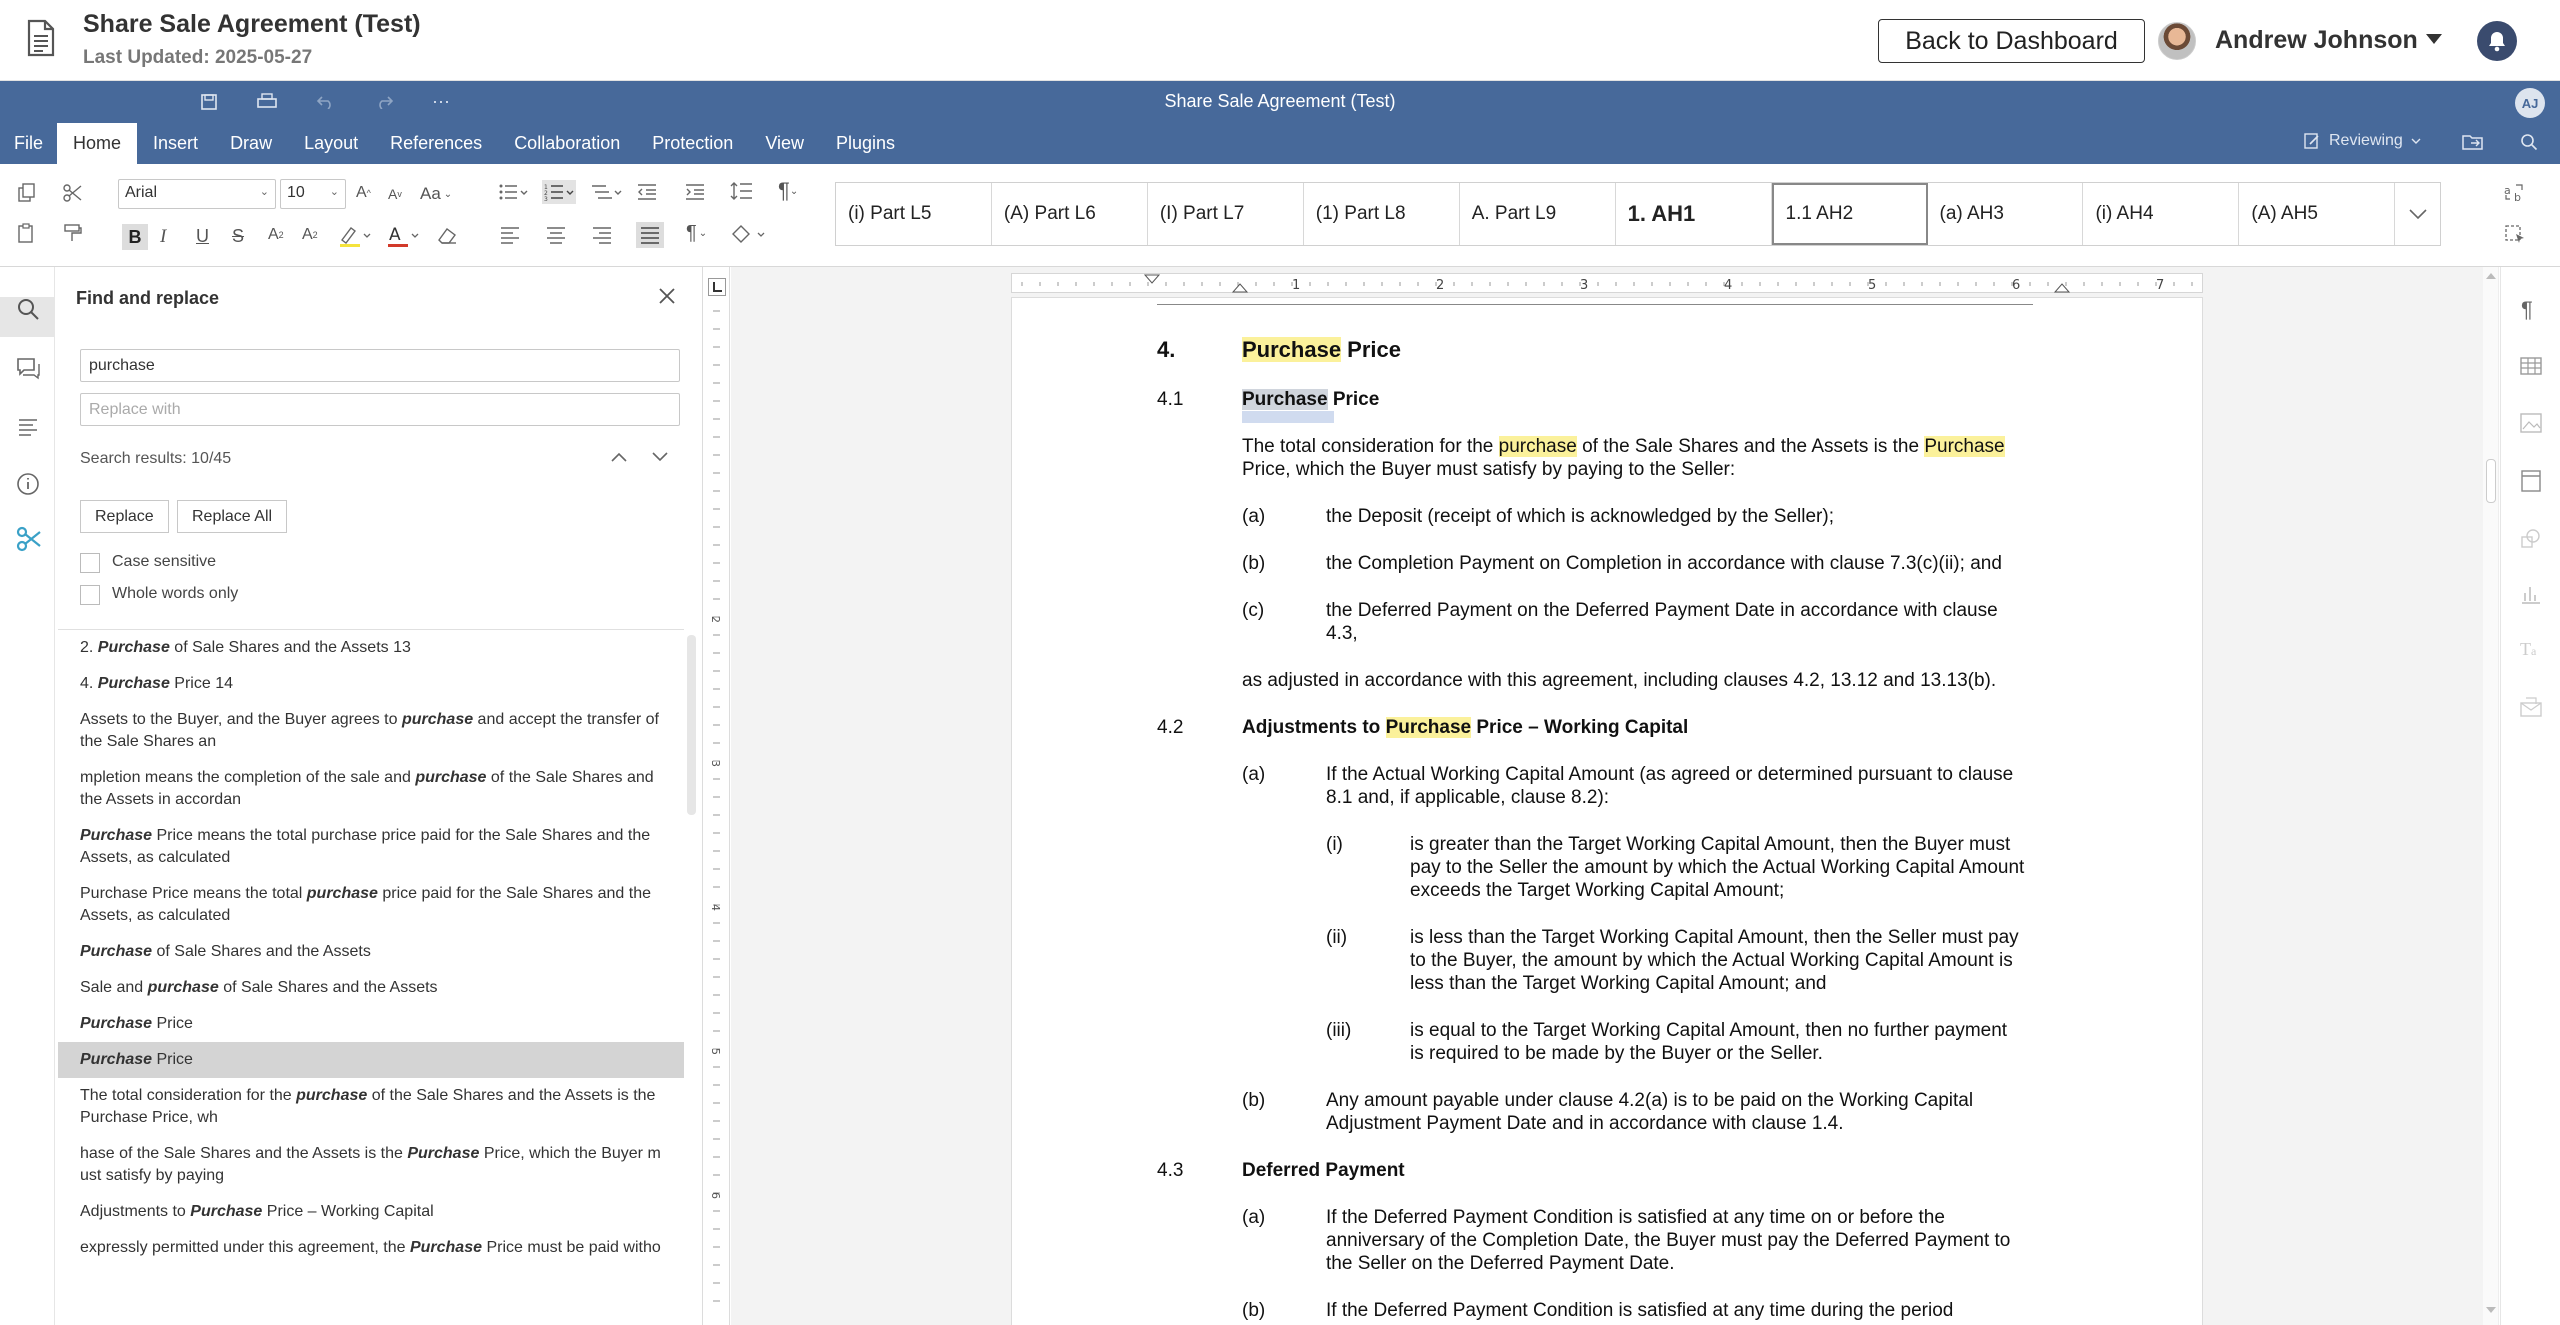  What do you see at coordinates (313, 194) in the screenshot?
I see `font-size-select: 10 ⌄` at bounding box center [313, 194].